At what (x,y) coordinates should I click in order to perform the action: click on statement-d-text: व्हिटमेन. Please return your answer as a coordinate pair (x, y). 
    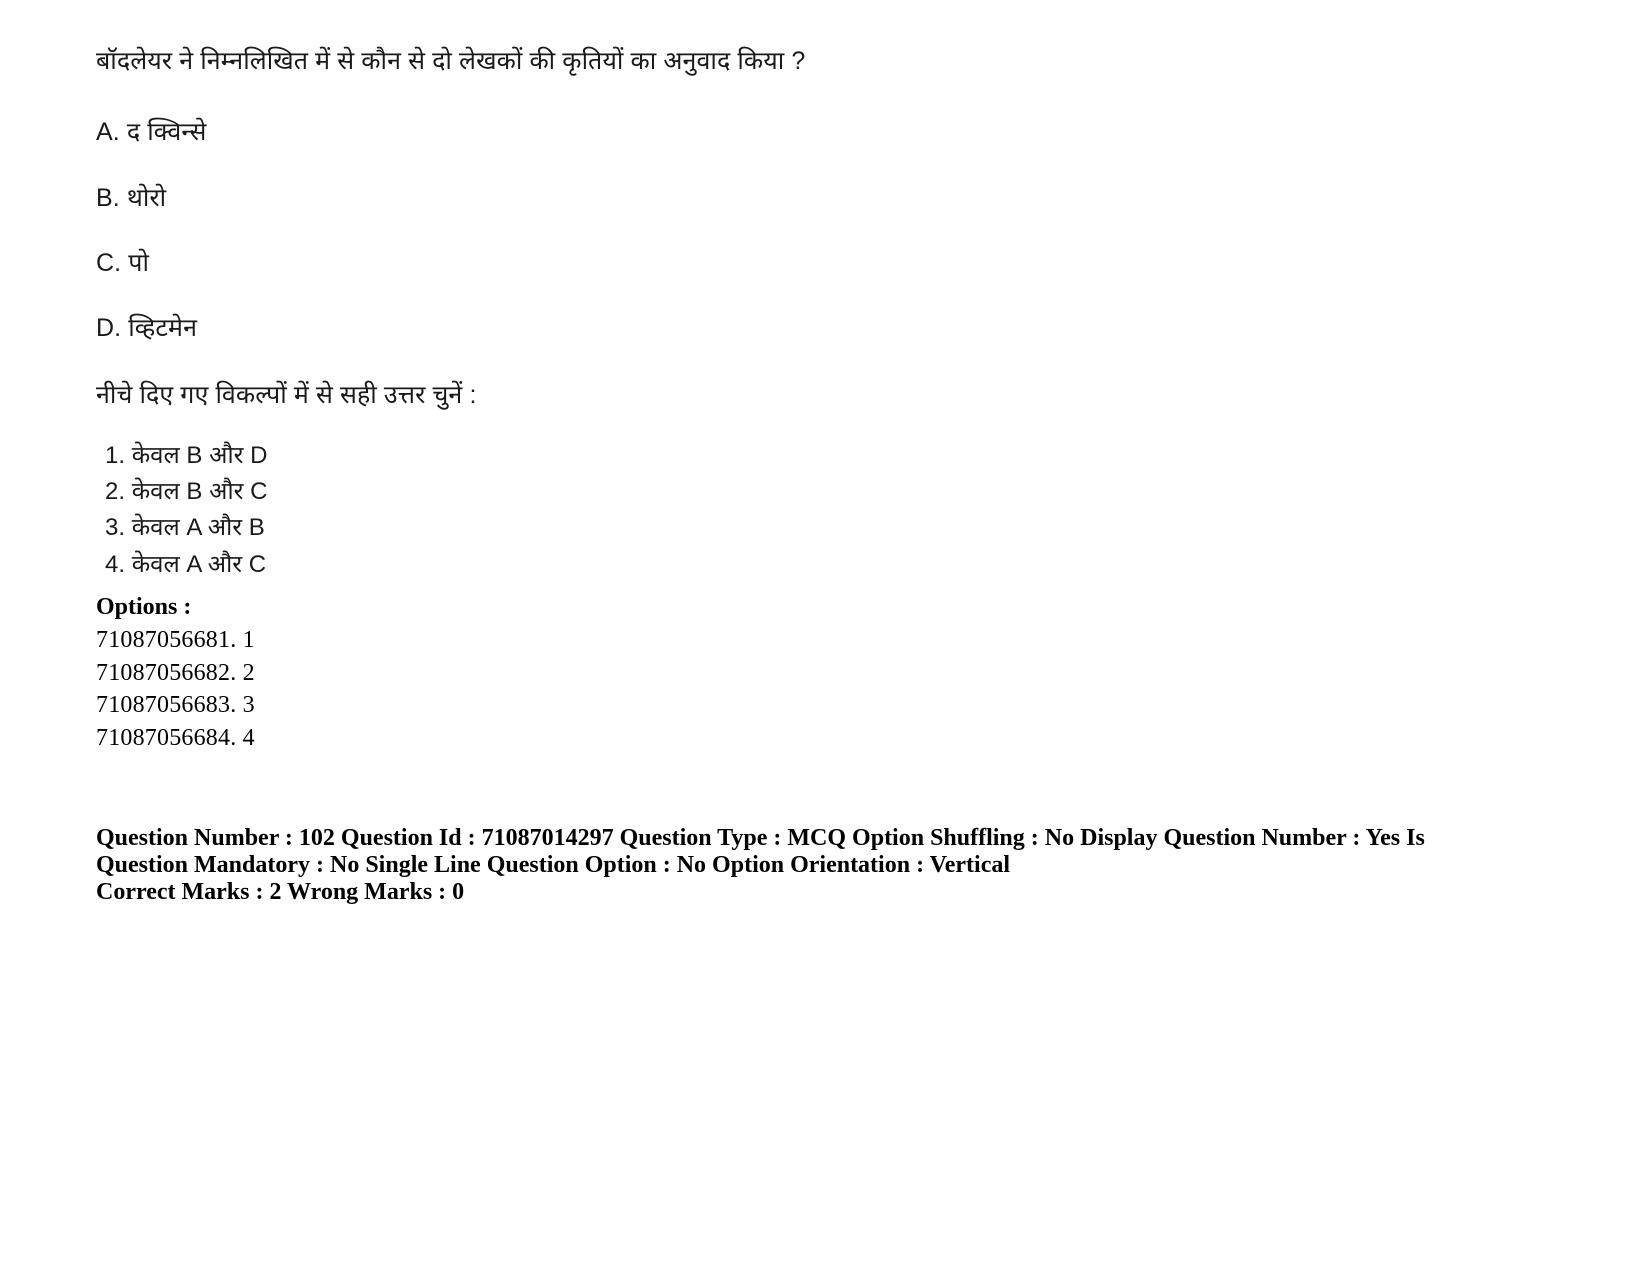
    Looking at the image, I should click on (163, 328).